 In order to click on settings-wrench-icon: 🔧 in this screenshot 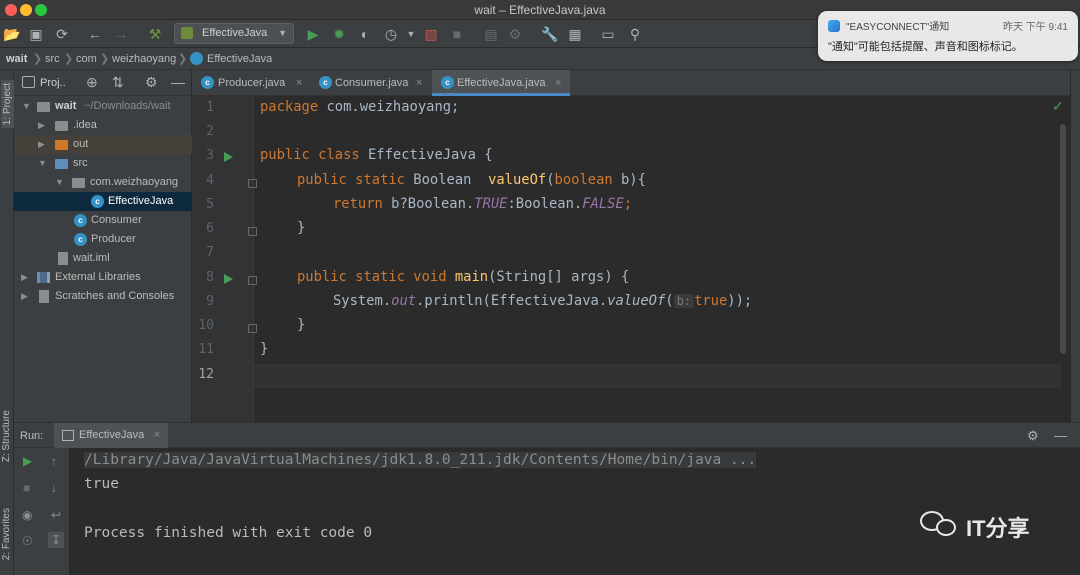, I will do `click(550, 34)`.